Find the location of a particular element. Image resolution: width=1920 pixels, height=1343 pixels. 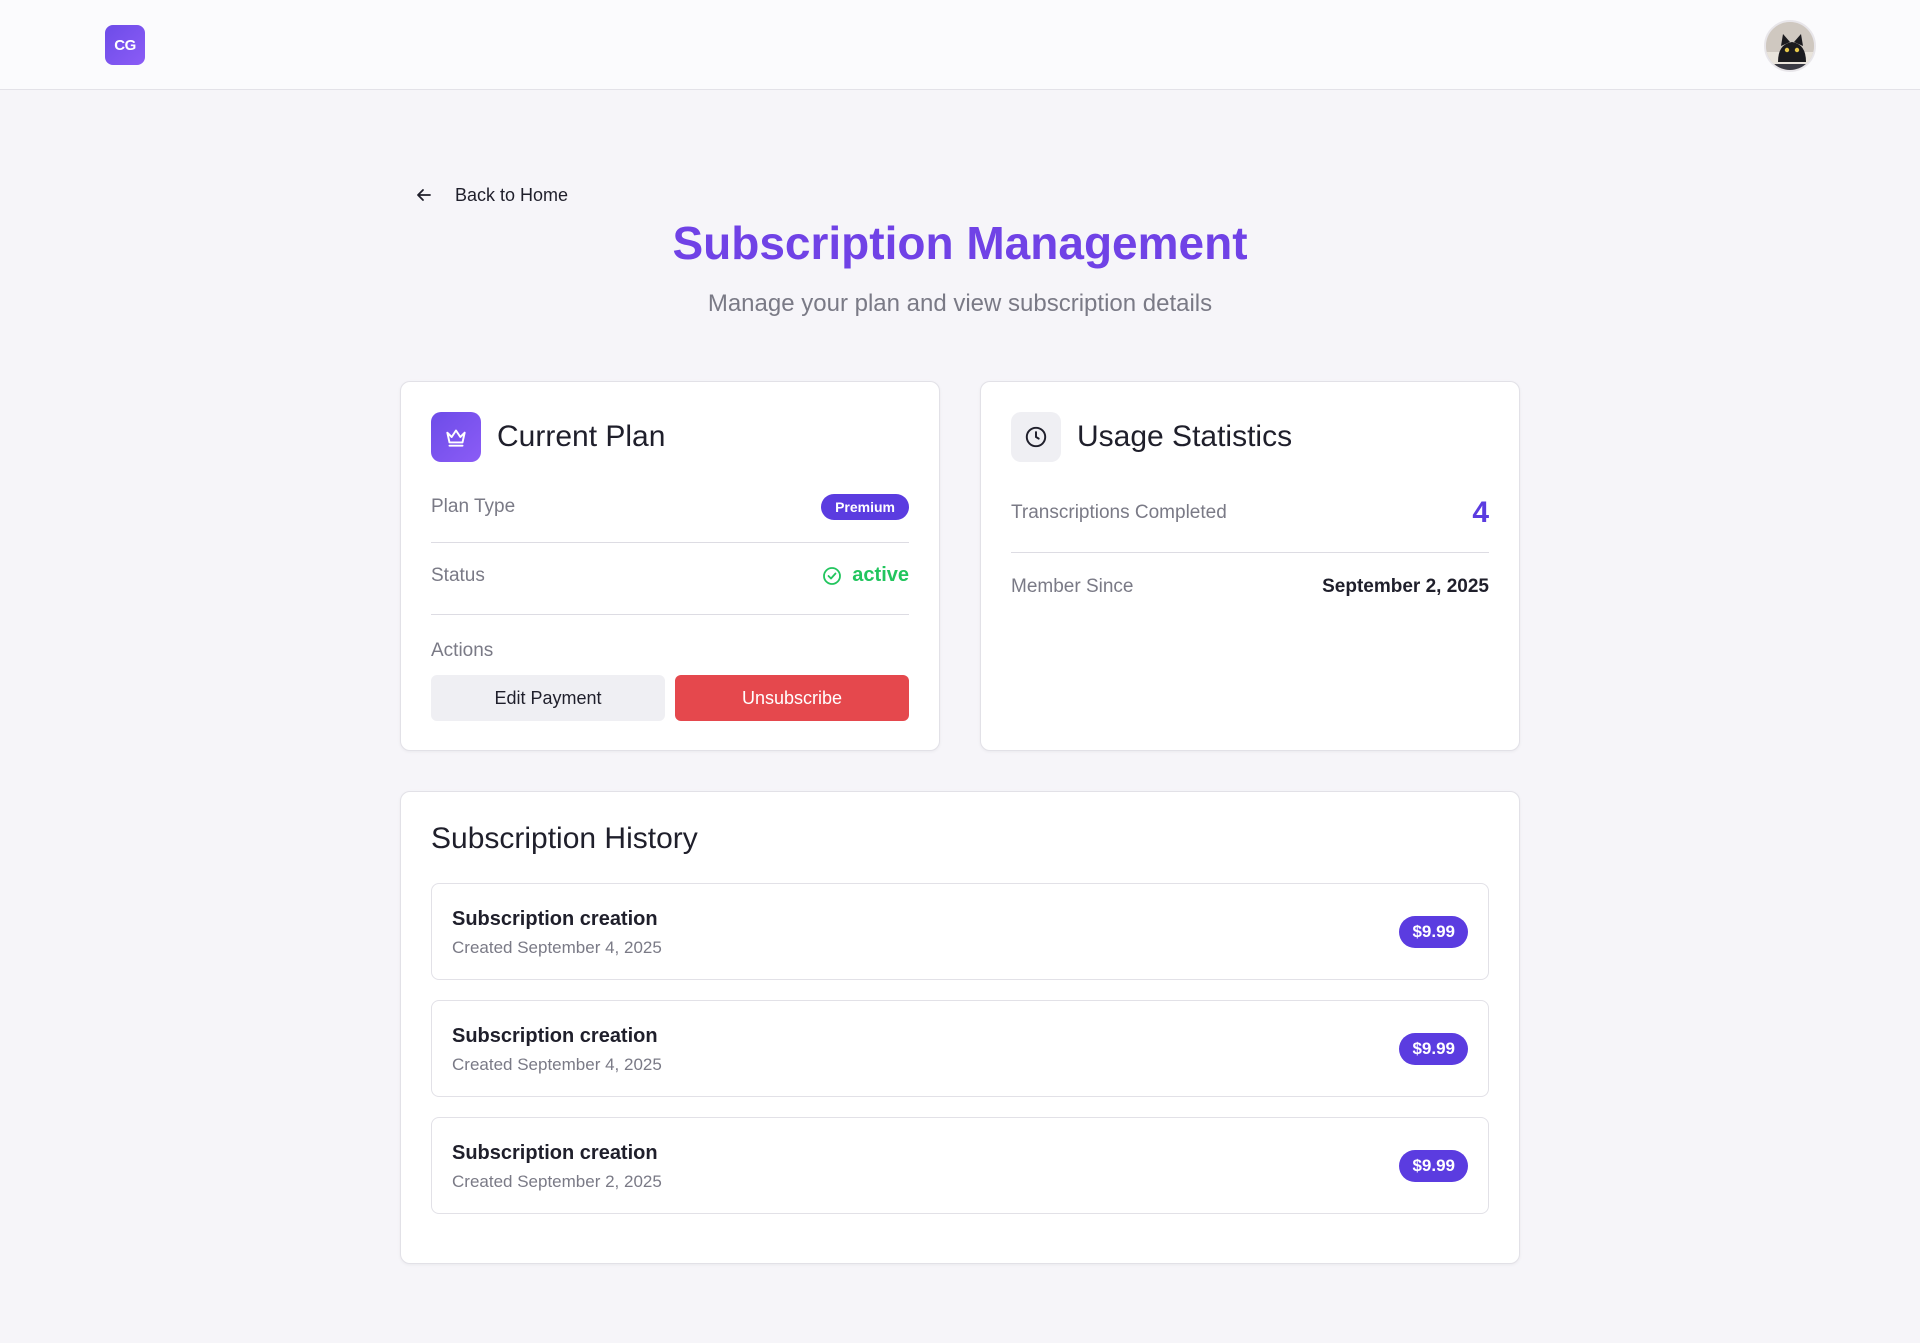

top-nav-bar: CG is located at coordinates (960, 45).